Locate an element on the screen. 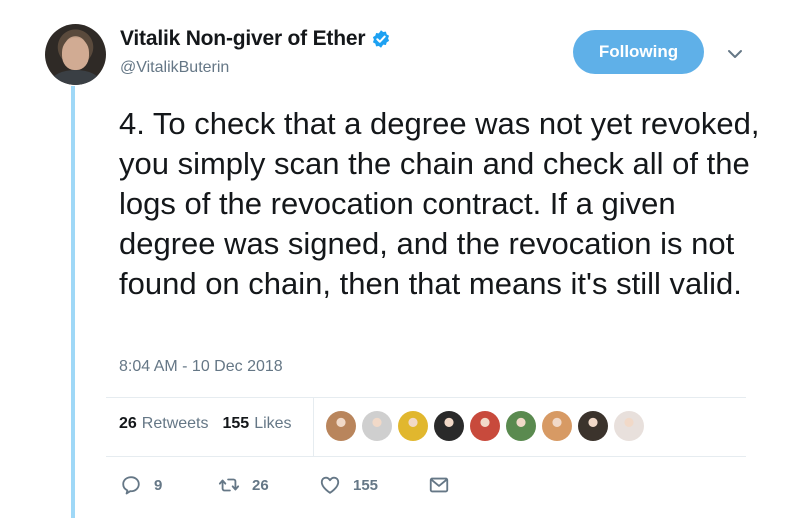  retweets-label: Retweets is located at coordinates (175, 423).